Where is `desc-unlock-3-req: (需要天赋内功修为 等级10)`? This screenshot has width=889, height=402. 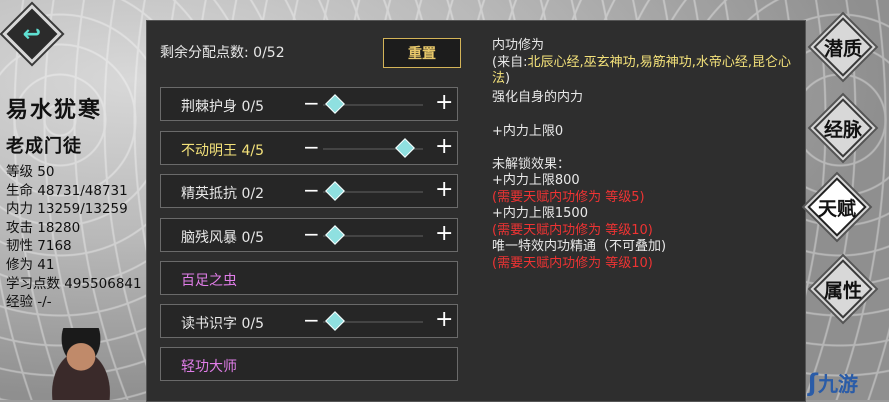
desc-unlock-3-req: (需要天赋内功修为 等级10) is located at coordinates (572, 263).